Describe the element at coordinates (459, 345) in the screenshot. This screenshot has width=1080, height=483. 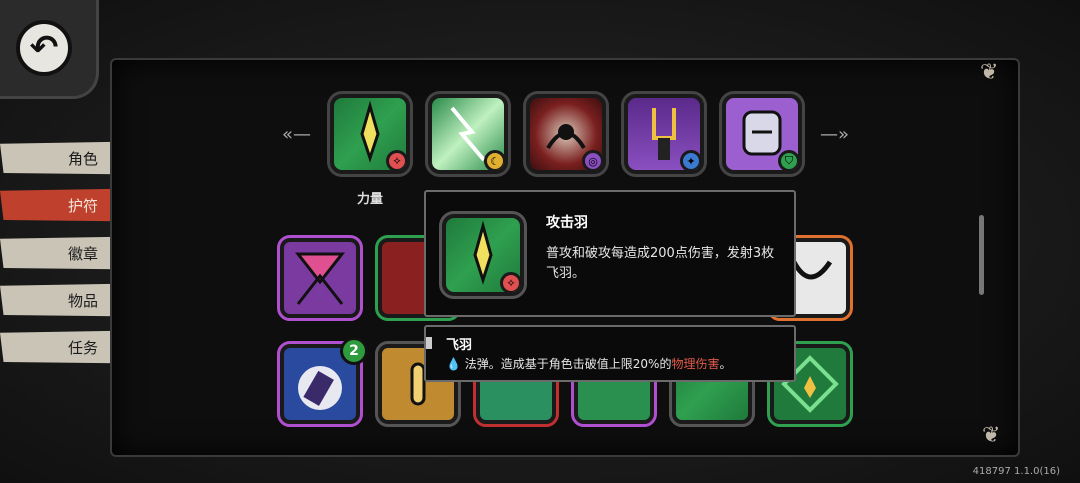
I see `keyword-title: 飞羽` at that location.